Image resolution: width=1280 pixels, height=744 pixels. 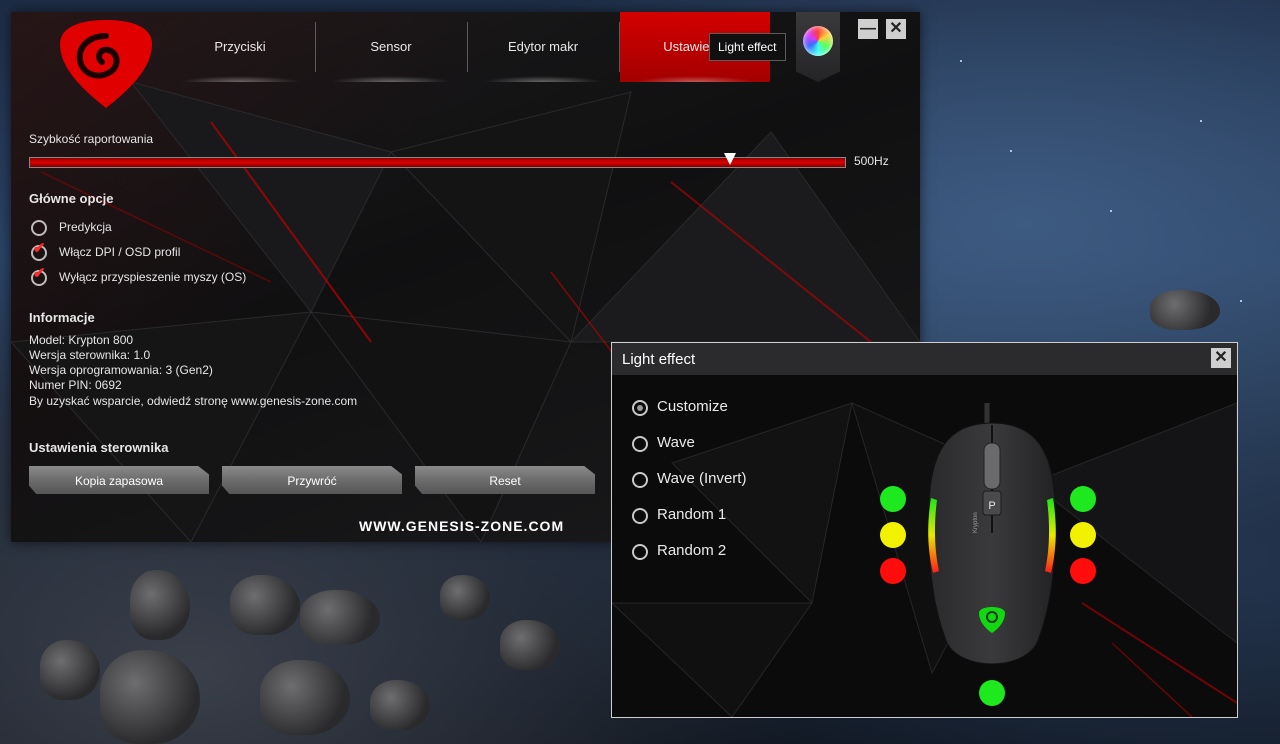 What do you see at coordinates (924, 359) in the screenshot?
I see `dialog-titlebar` at bounding box center [924, 359].